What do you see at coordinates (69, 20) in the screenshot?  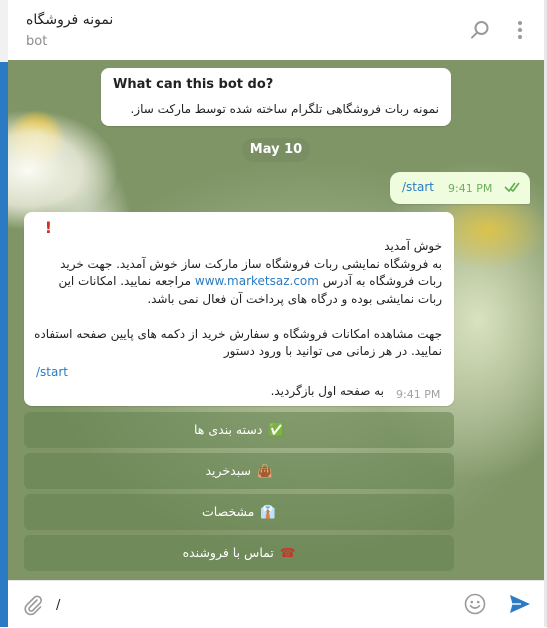 I see `chat-title: نمونه فروشگاه` at bounding box center [69, 20].